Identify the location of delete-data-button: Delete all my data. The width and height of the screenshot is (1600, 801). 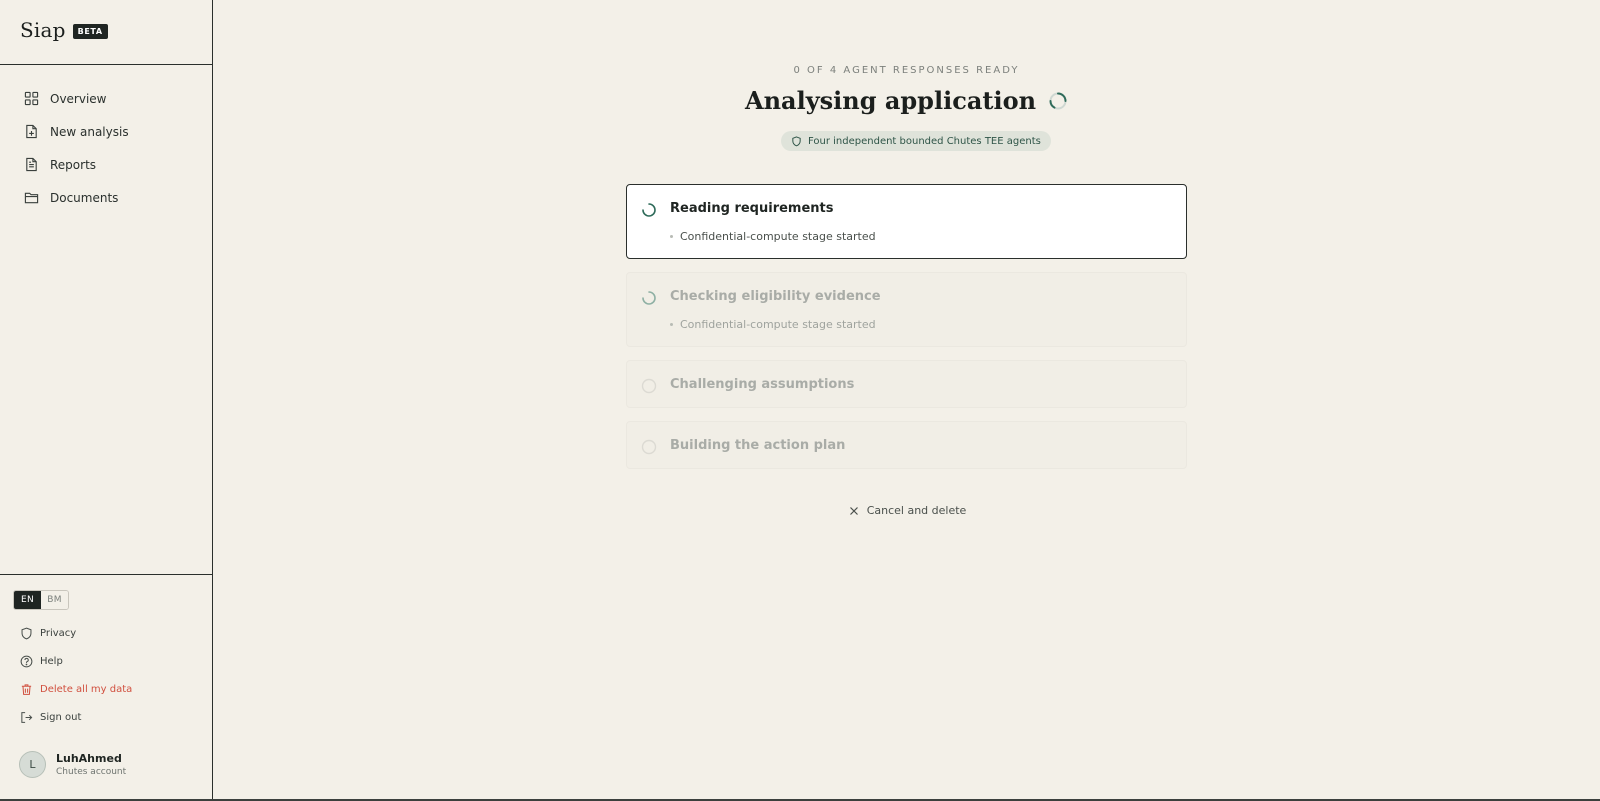
(76, 689).